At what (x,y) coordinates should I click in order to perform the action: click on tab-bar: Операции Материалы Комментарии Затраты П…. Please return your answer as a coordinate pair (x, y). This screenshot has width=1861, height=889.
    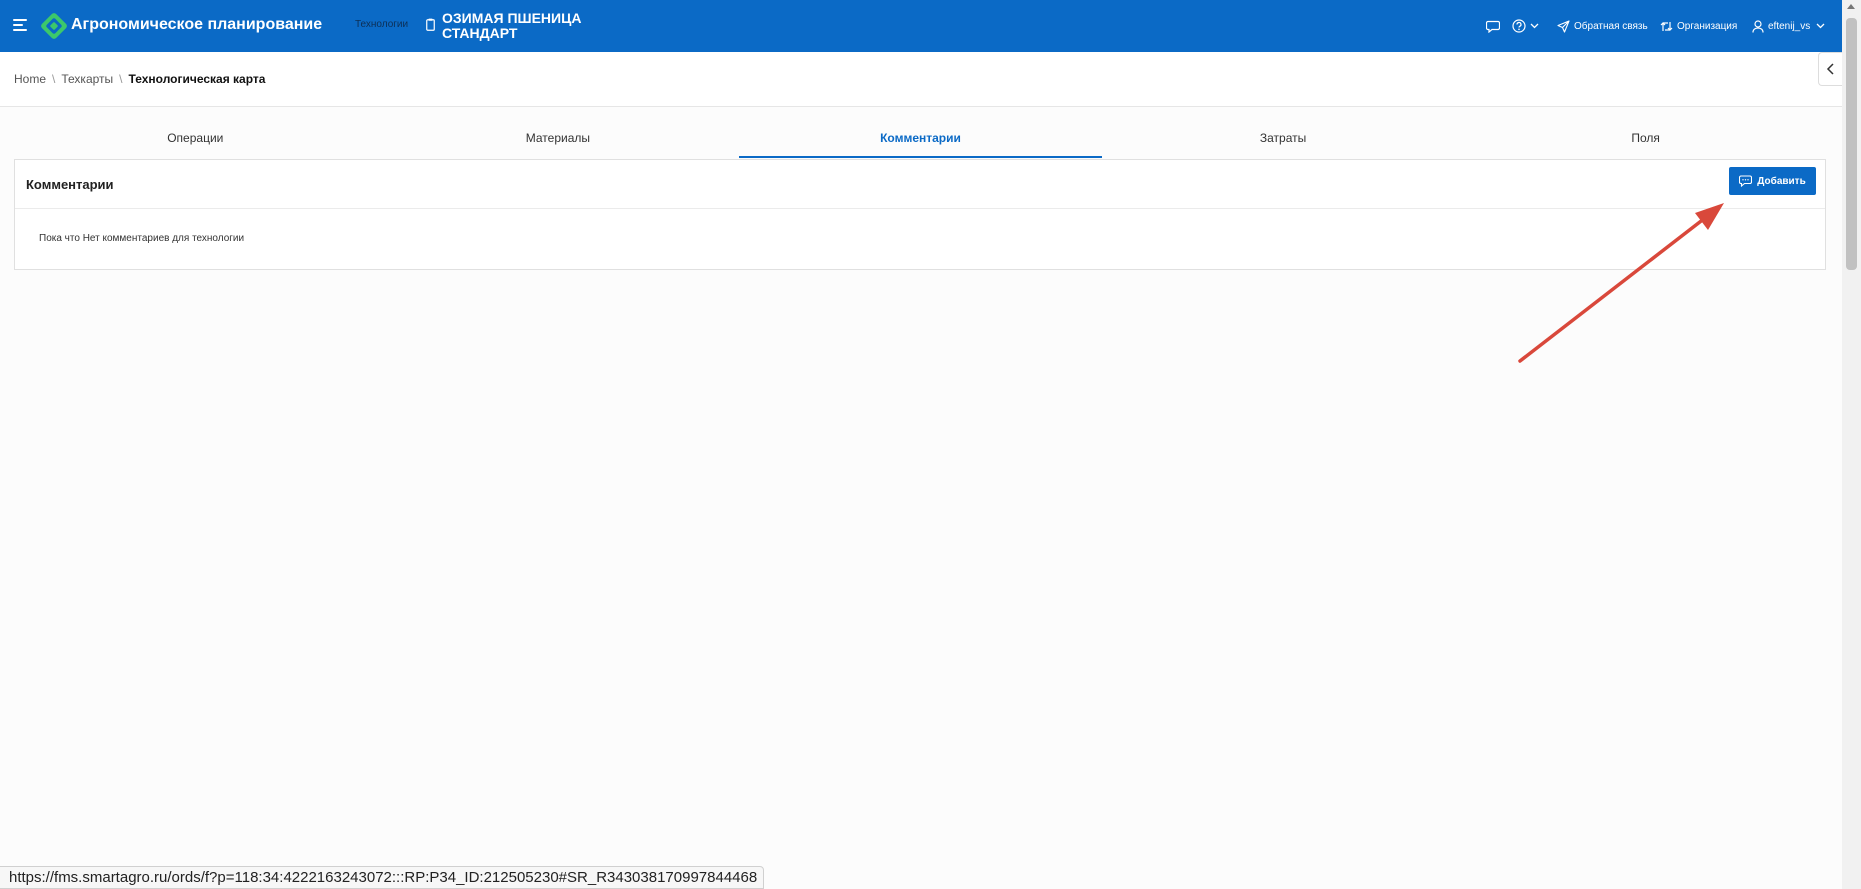
    Looking at the image, I should click on (920, 140).